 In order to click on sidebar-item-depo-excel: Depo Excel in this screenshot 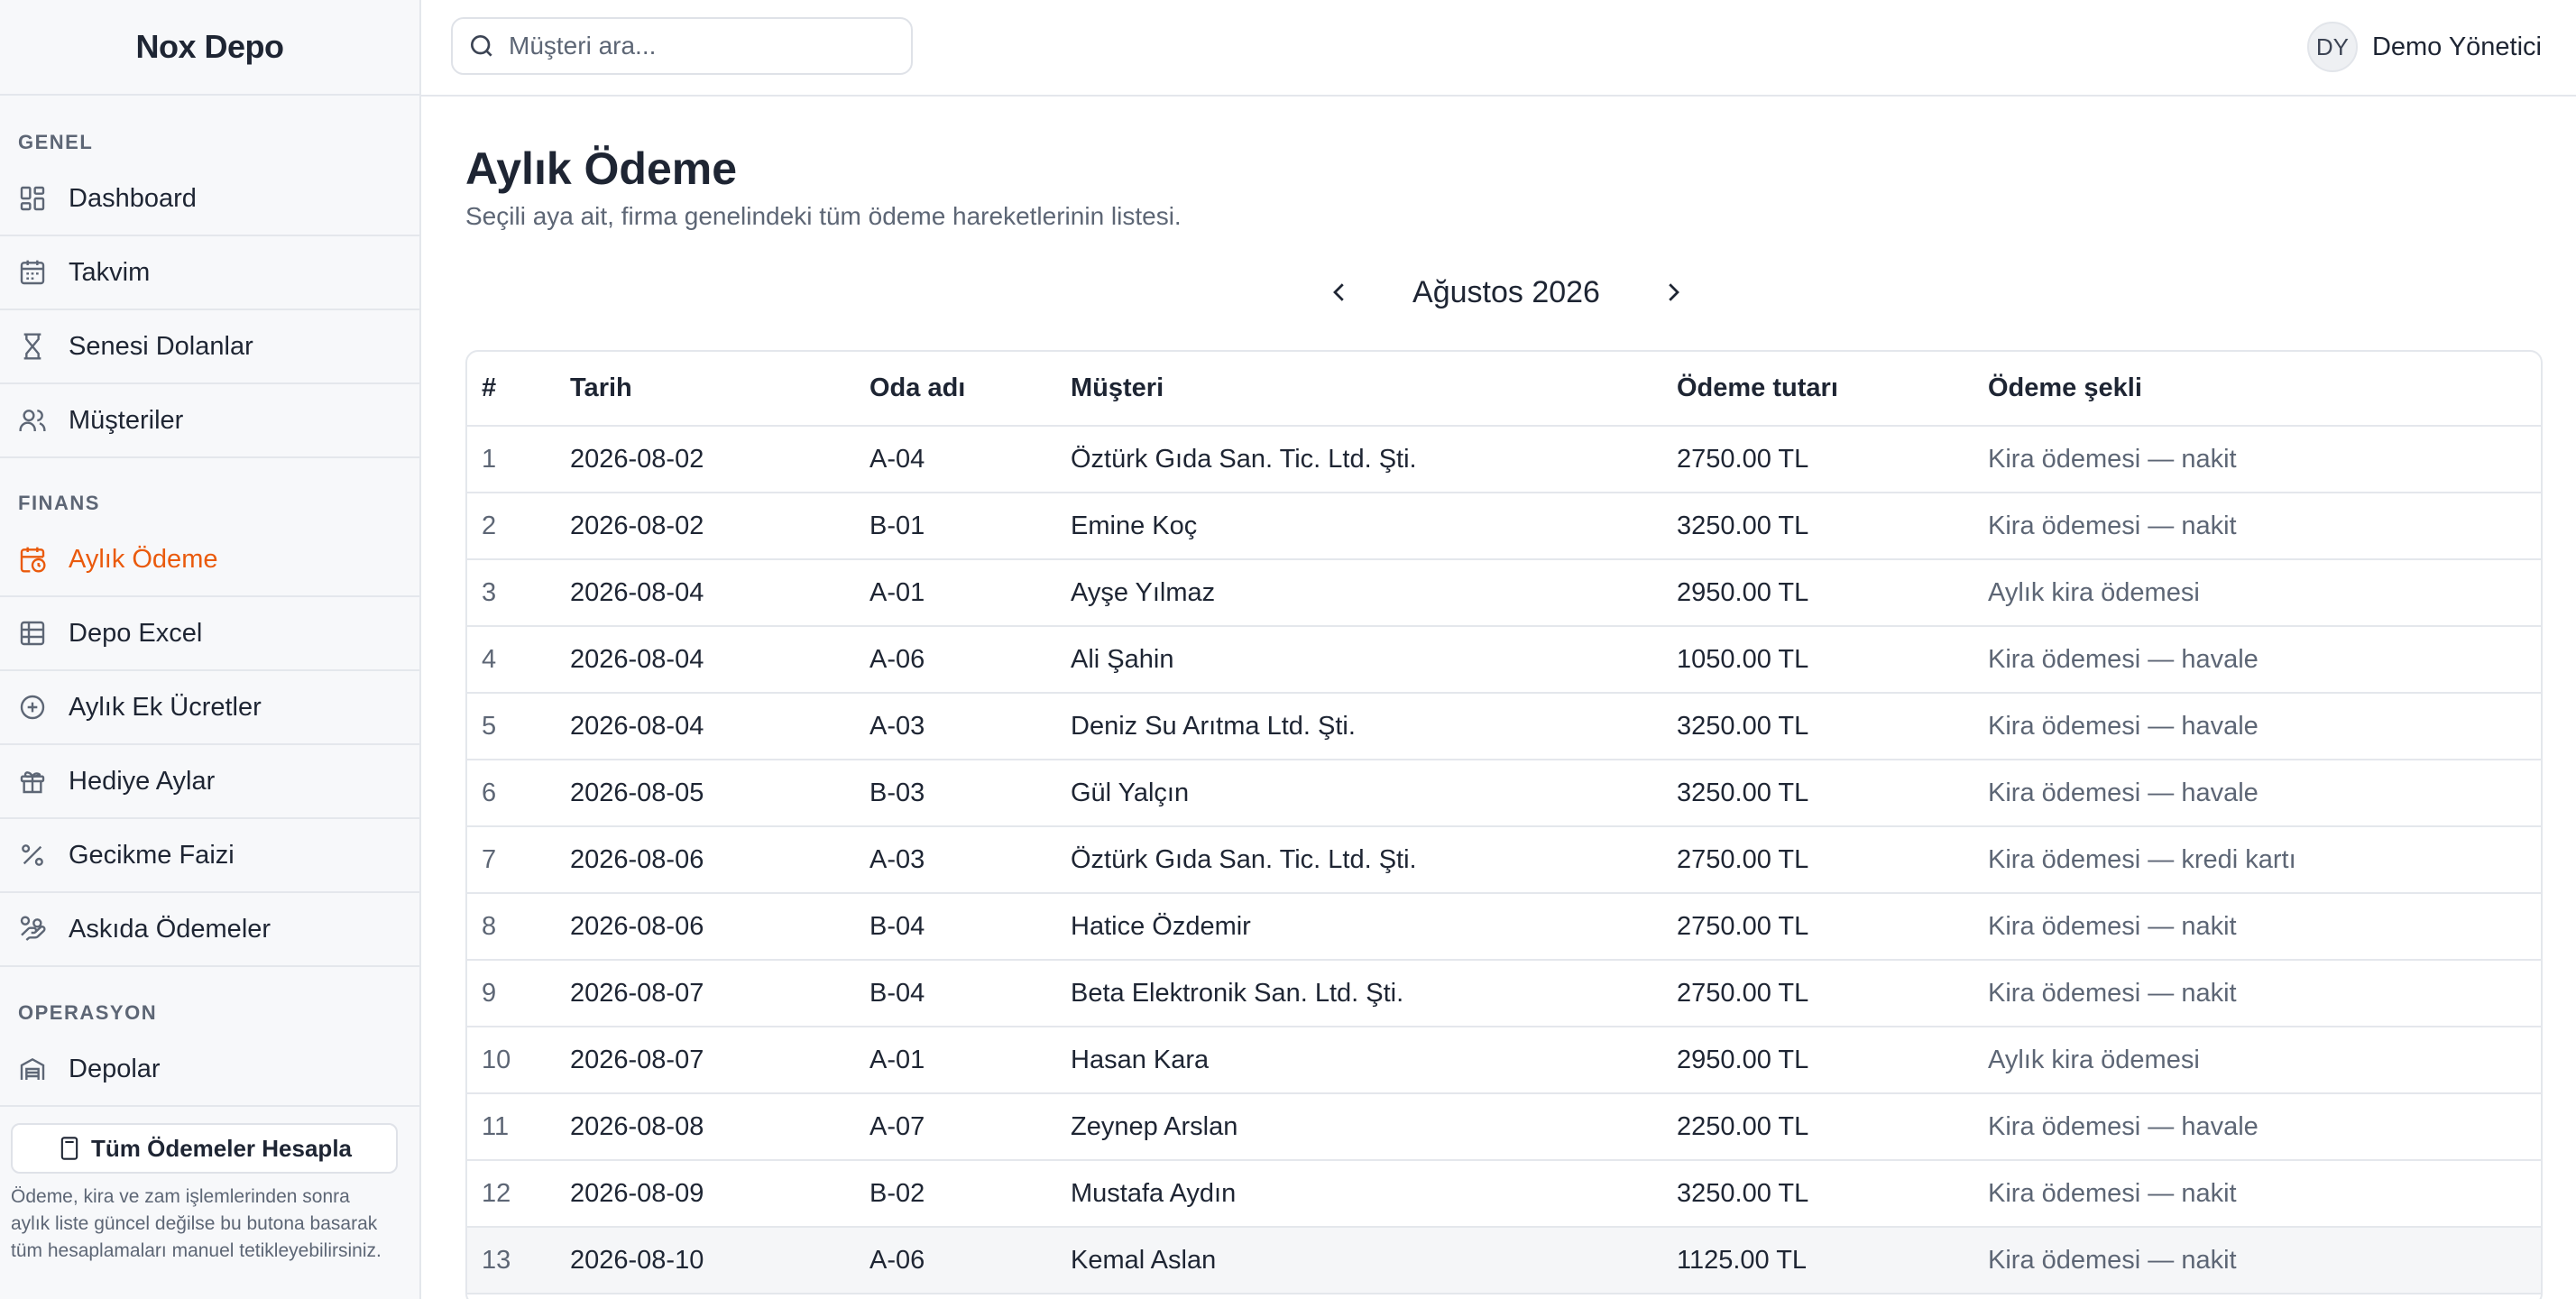, I will do `click(209, 634)`.